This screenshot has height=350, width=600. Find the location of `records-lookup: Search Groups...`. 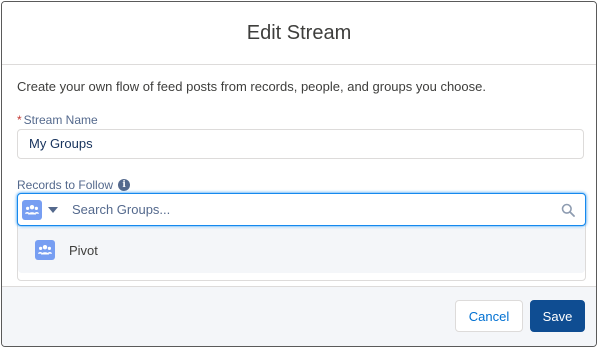

records-lookup: Search Groups... is located at coordinates (301, 209).